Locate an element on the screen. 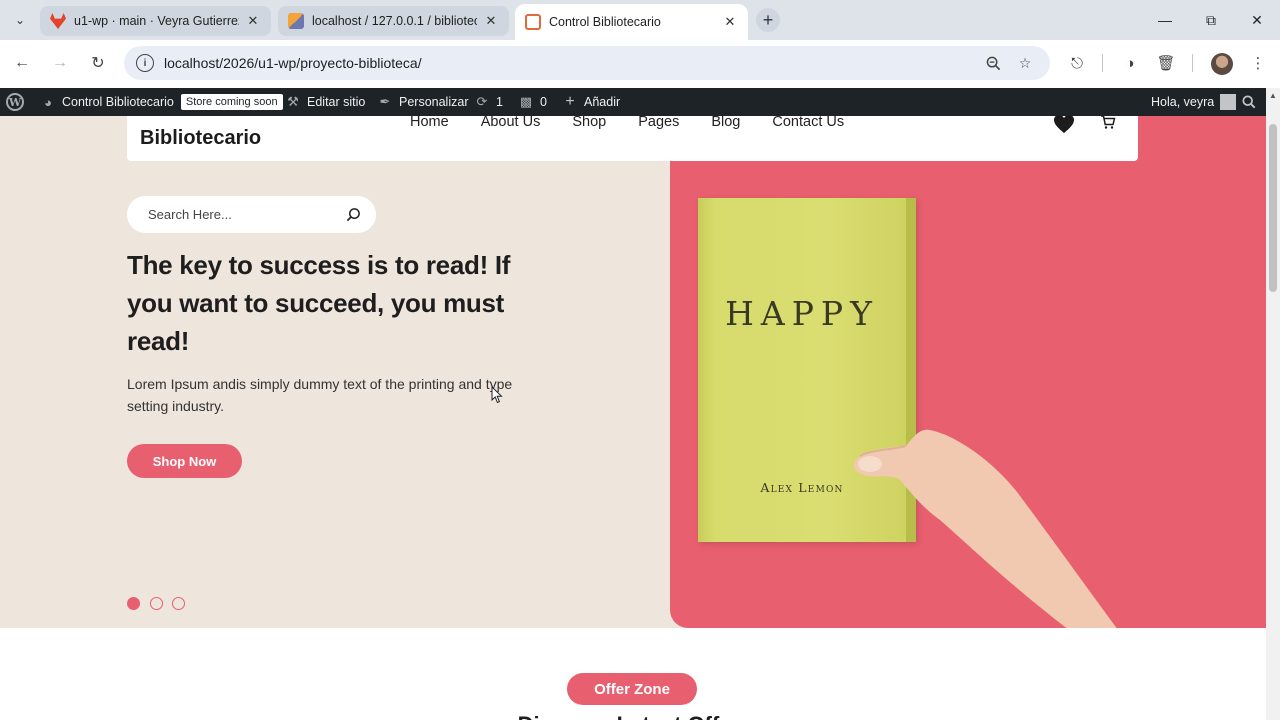 The image size is (1280, 720). tab-title: Control Bibliotecario is located at coordinates (605, 22).